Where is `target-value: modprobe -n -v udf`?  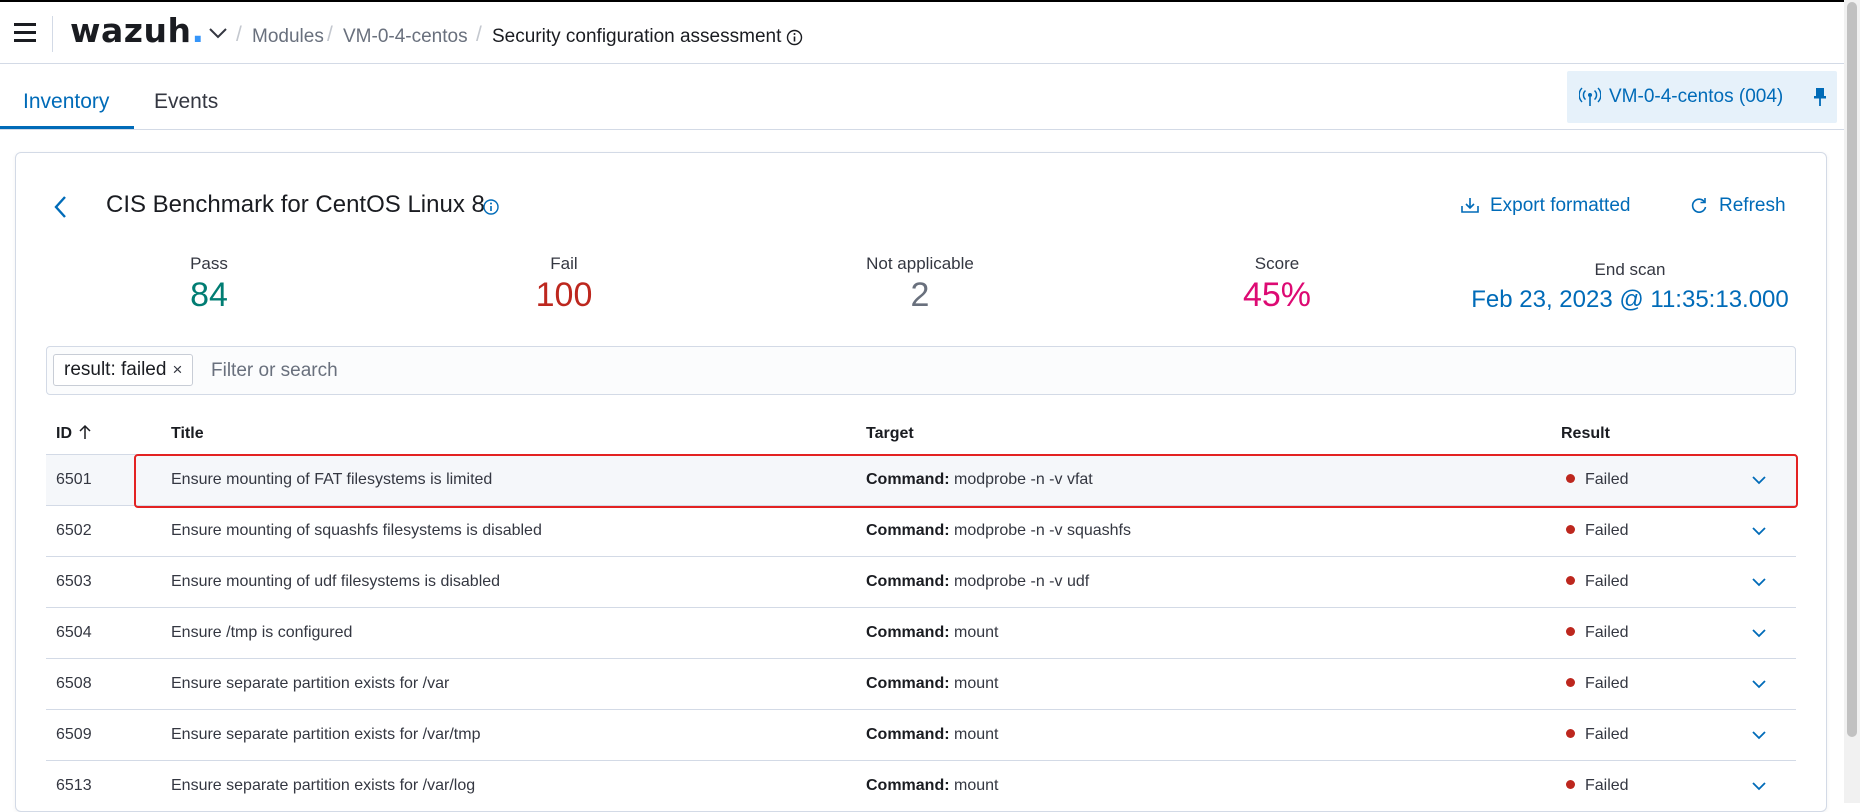 target-value: modprobe -n -v udf is located at coordinates (1022, 581).